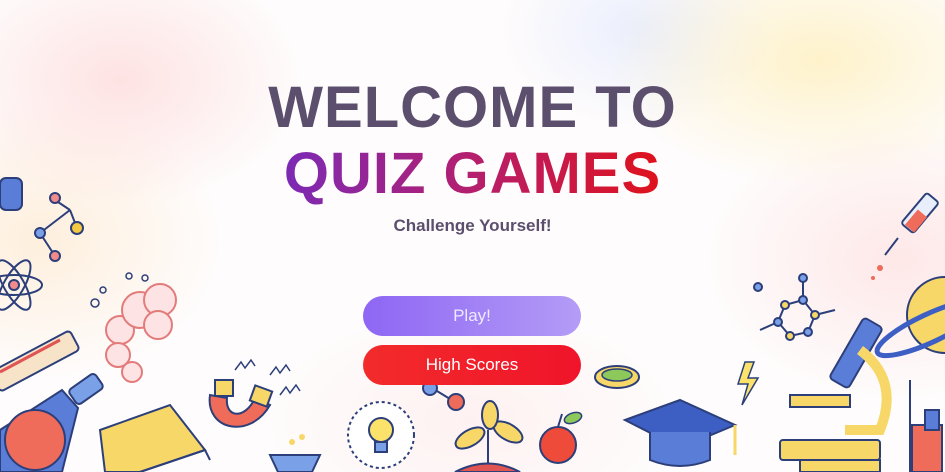  What do you see at coordinates (835, 394) in the screenshot?
I see `microscope-icon` at bounding box center [835, 394].